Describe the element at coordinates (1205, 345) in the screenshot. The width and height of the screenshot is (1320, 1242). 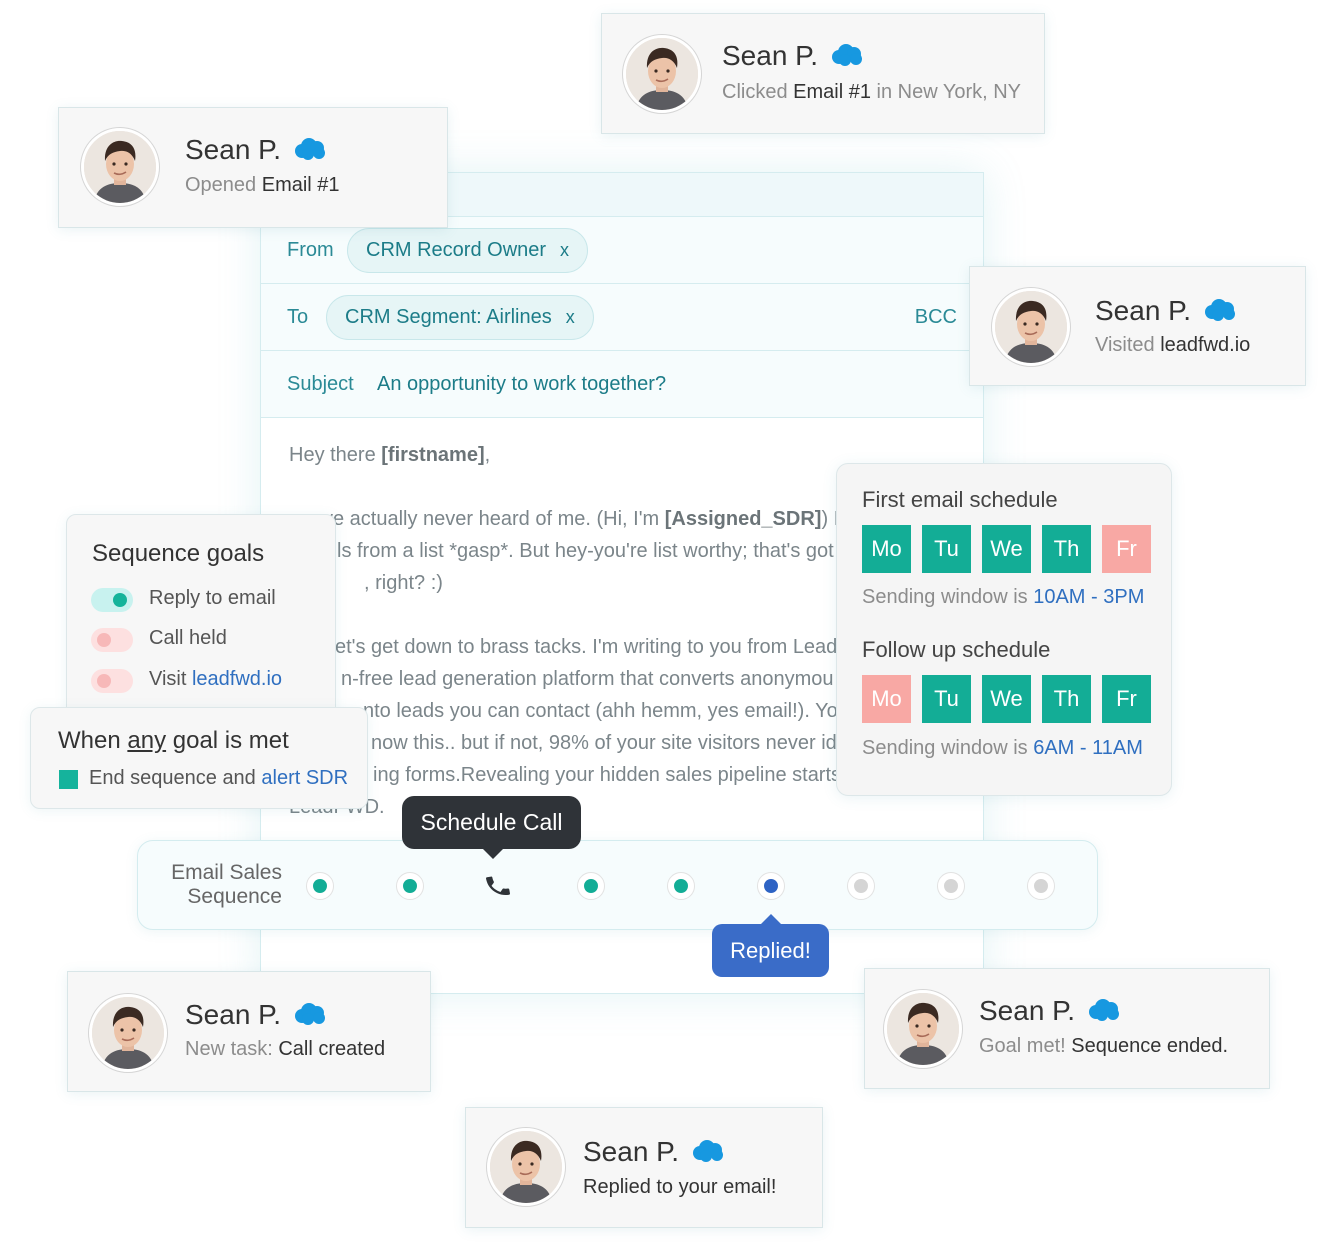
I see `activity-highlight: leadfwd.io` at that location.